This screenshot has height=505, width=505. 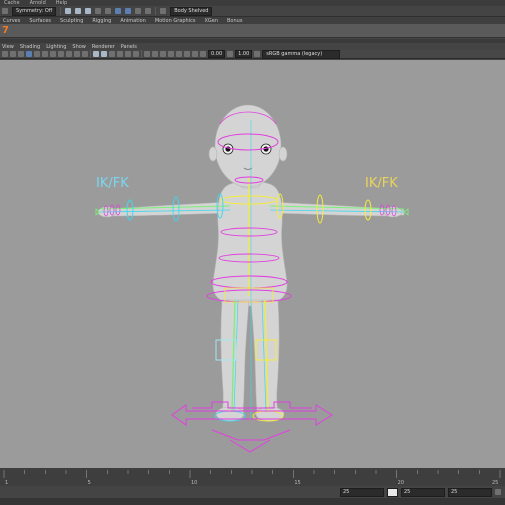 I want to click on exposure-field: 0.00, so click(x=217, y=54).